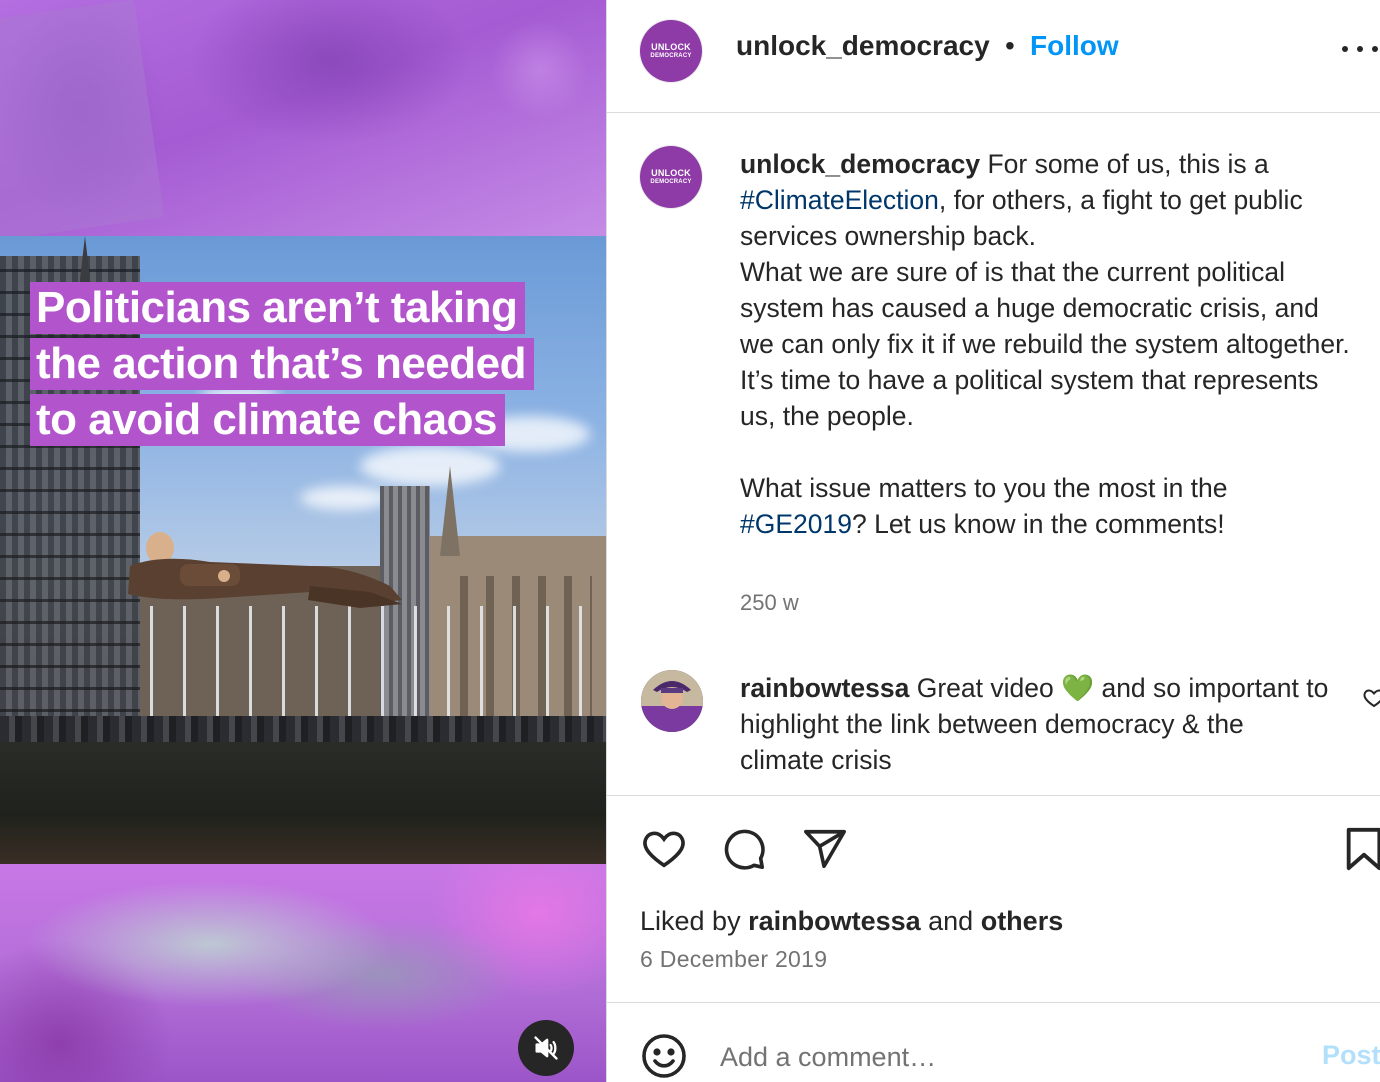 The image size is (1380, 1082). What do you see at coordinates (839, 200) in the screenshot?
I see `hashtag-link: #ClimateElection` at bounding box center [839, 200].